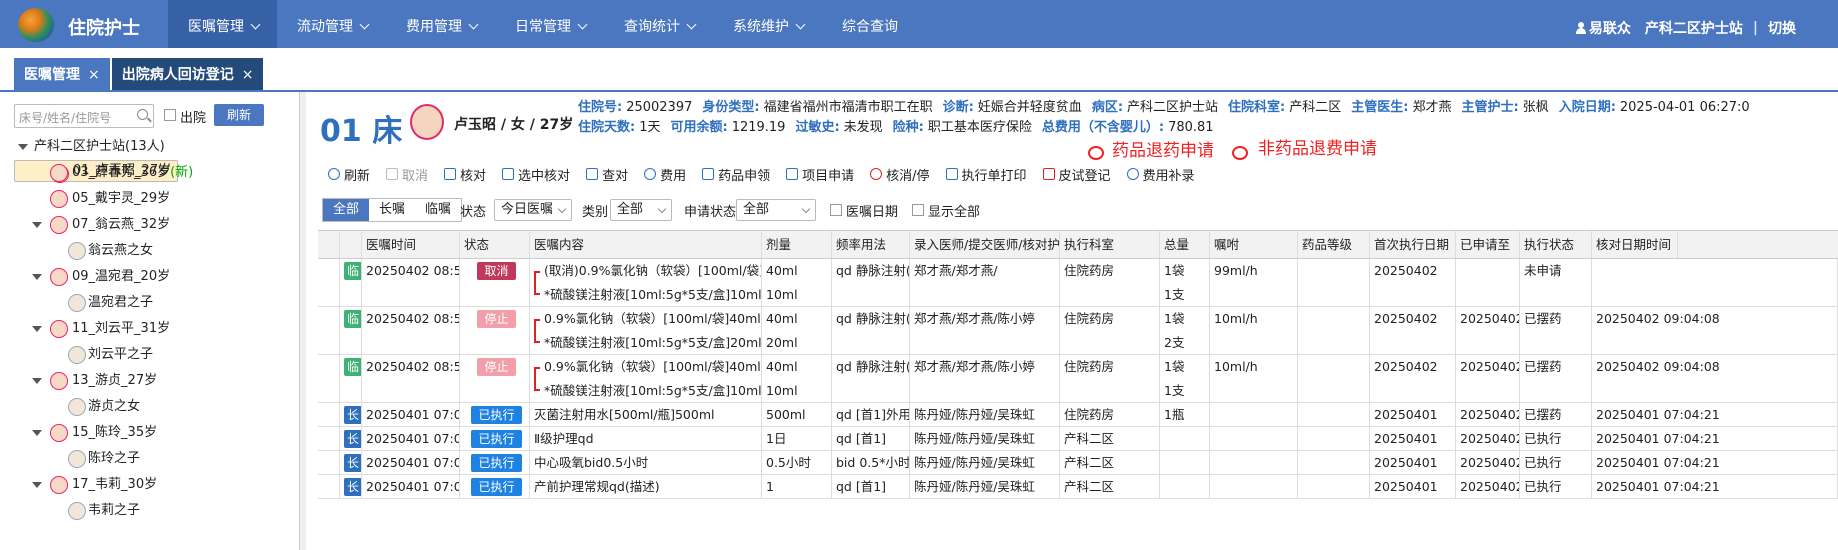 The height and width of the screenshot is (550, 1838). What do you see at coordinates (918, 210) in the screenshot?
I see `show-all-checkbox` at bounding box center [918, 210].